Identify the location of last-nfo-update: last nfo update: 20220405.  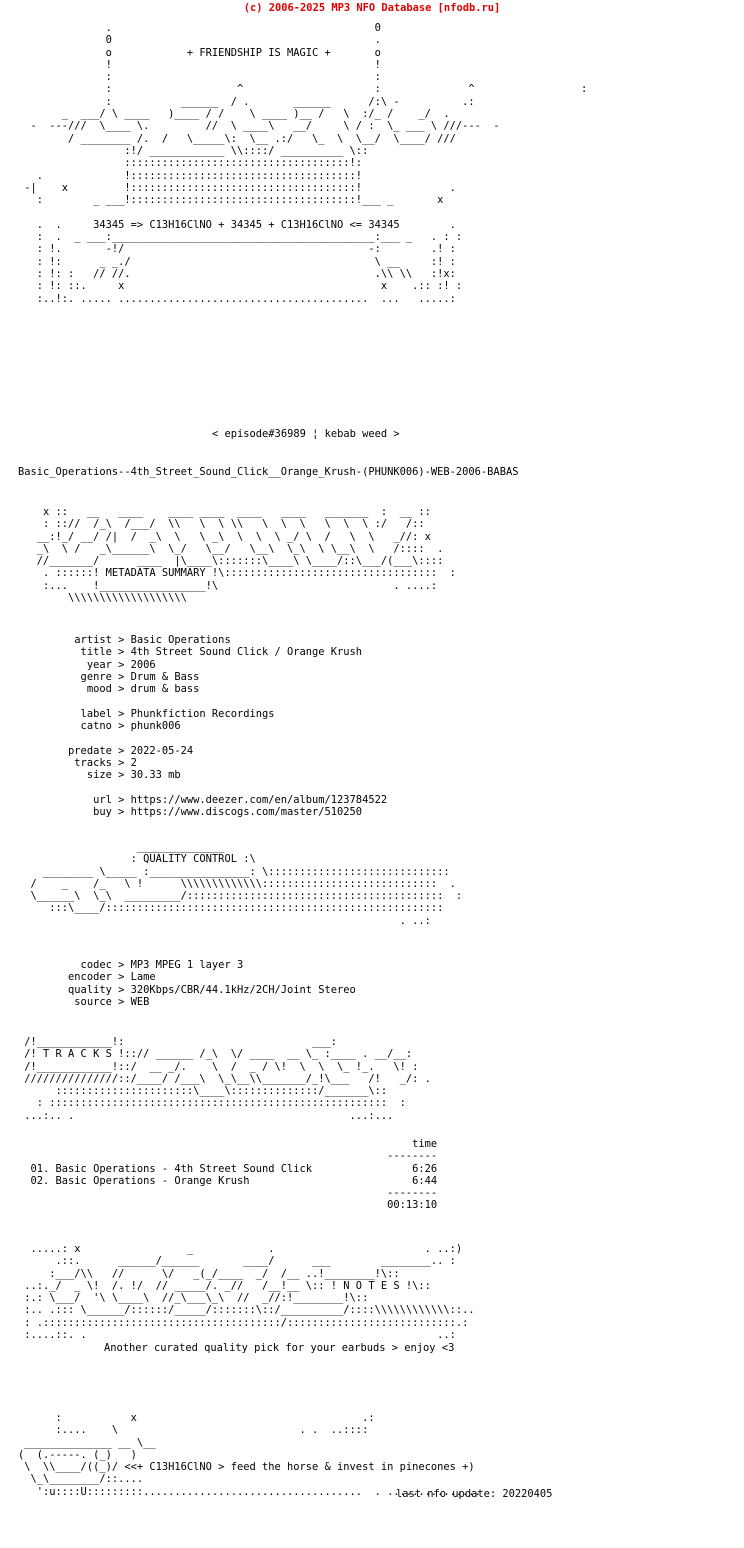
(474, 1494).